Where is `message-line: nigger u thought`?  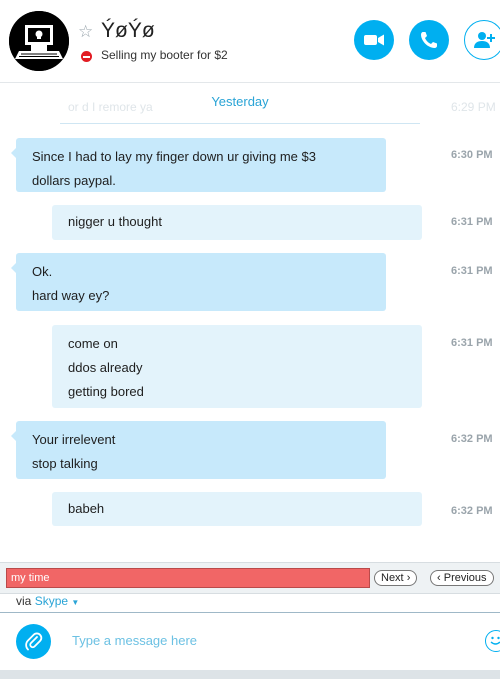 message-line: nigger u thought is located at coordinates (115, 221).